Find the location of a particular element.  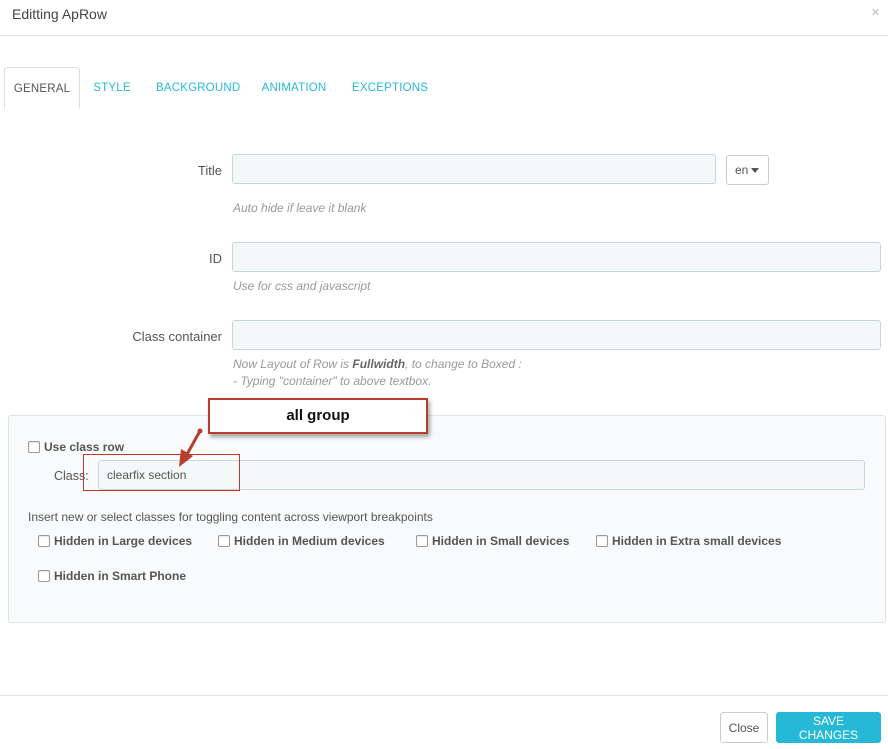

hidden-small-checkbox: Hidden in Small devices is located at coordinates (492, 541).